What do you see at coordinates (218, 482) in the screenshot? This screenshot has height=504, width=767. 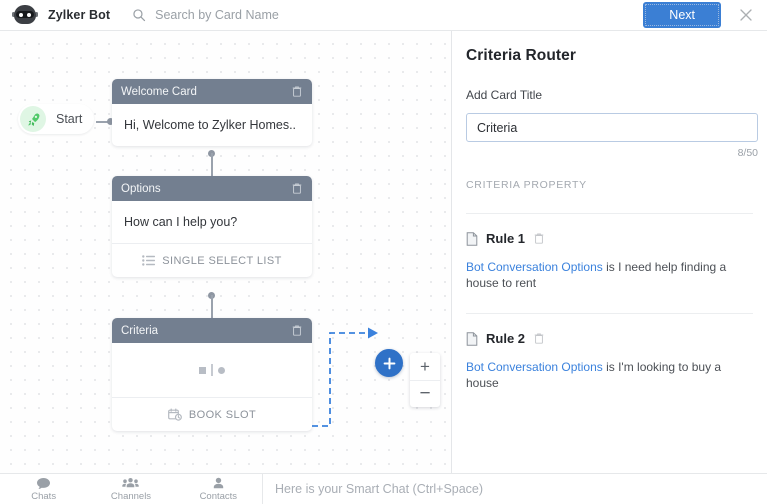 I see `person-icon` at bounding box center [218, 482].